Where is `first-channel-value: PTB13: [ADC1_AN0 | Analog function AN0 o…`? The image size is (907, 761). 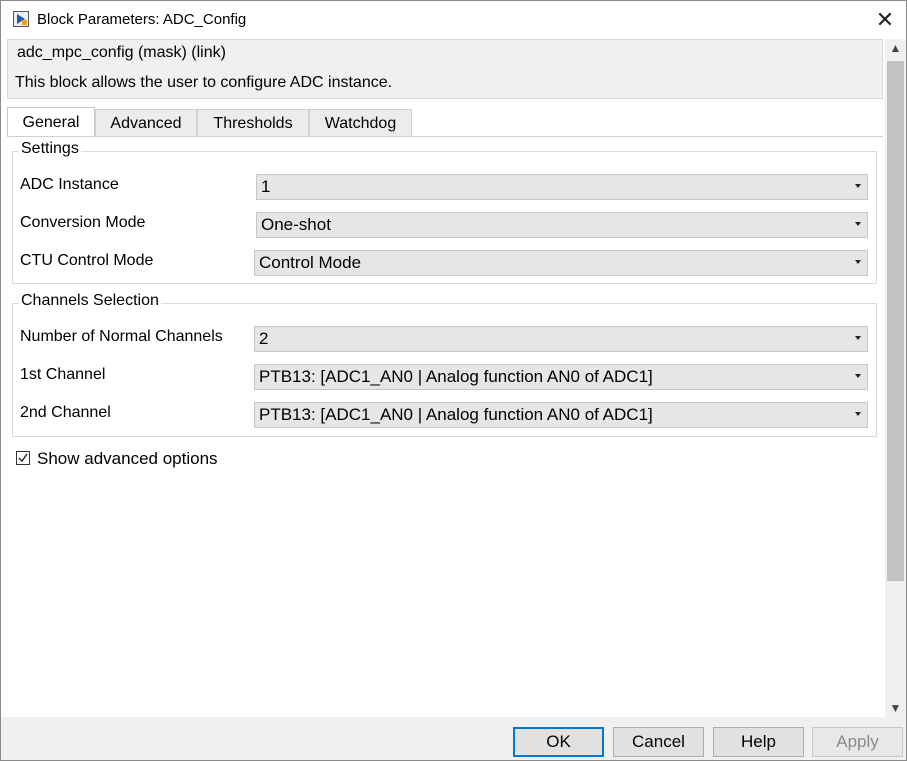
first-channel-value: PTB13: [ADC1_AN0 | Analog function AN0 o… is located at coordinates (456, 376).